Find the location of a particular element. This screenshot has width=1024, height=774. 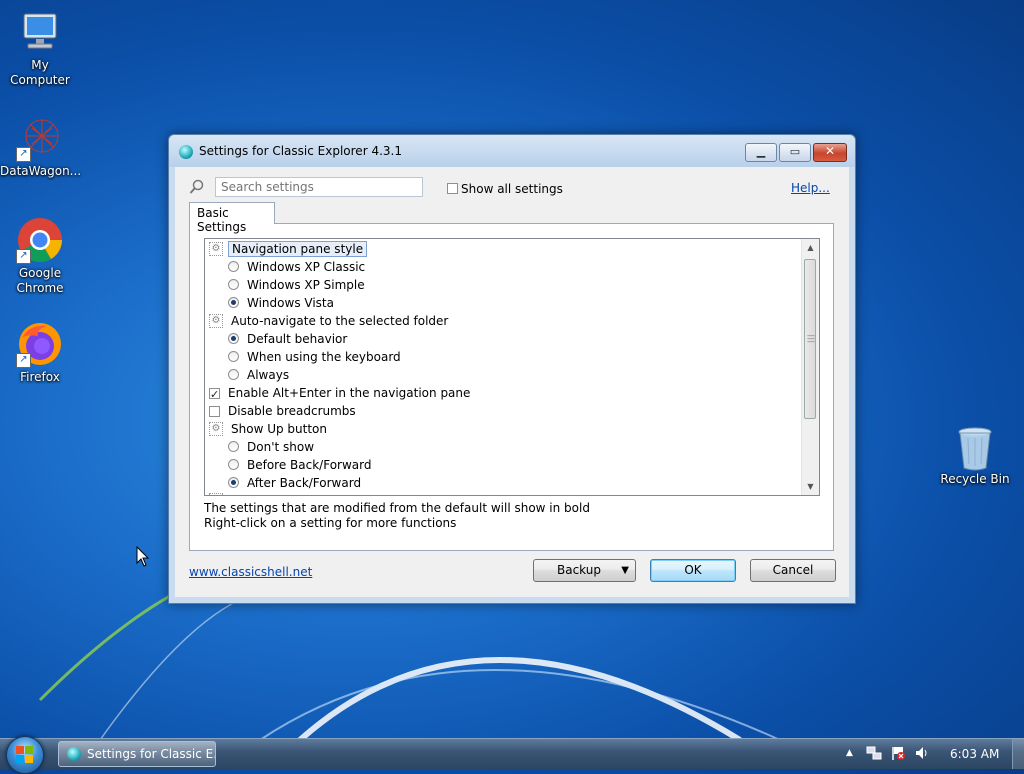

desktop-icon-label: Recycle Bin is located at coordinates (975, 479).